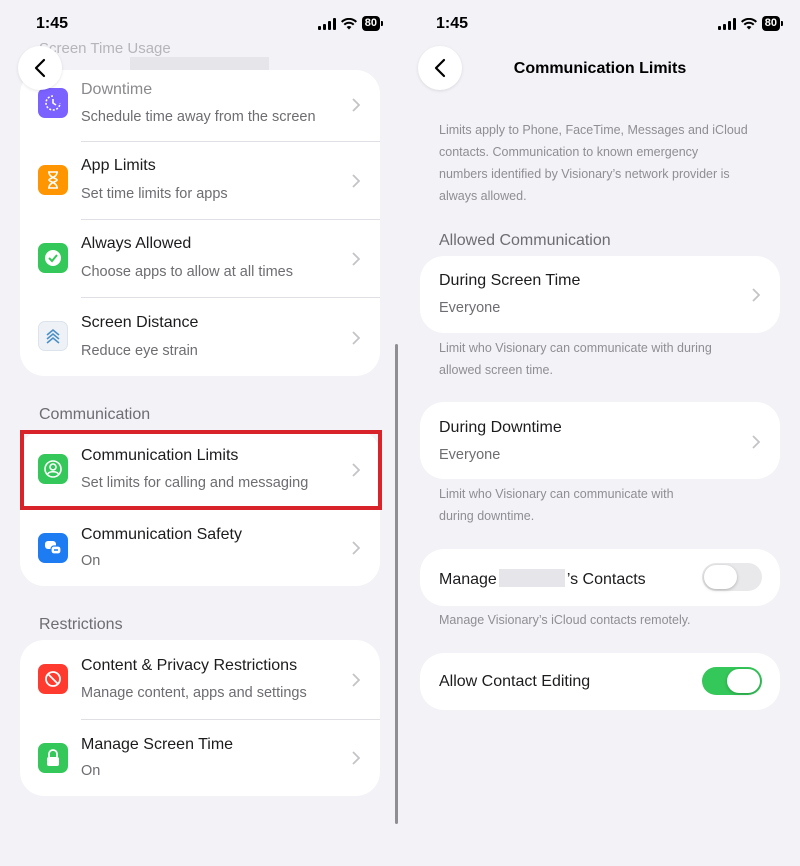 This screenshot has width=800, height=866. What do you see at coordinates (606, 579) in the screenshot?
I see `contacts-suffix: ’s Contacts` at bounding box center [606, 579].